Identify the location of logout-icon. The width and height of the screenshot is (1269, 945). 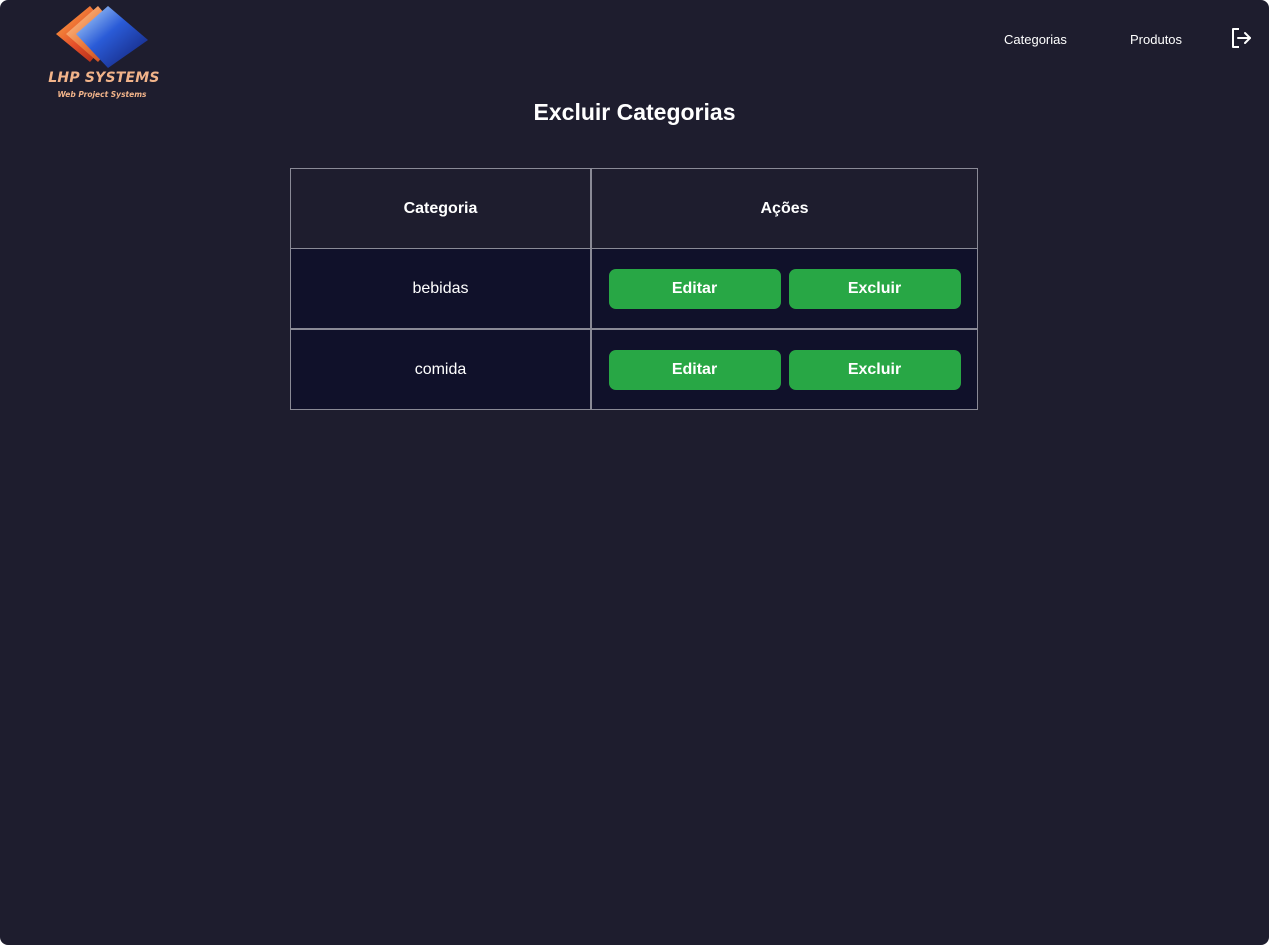
(1241, 38).